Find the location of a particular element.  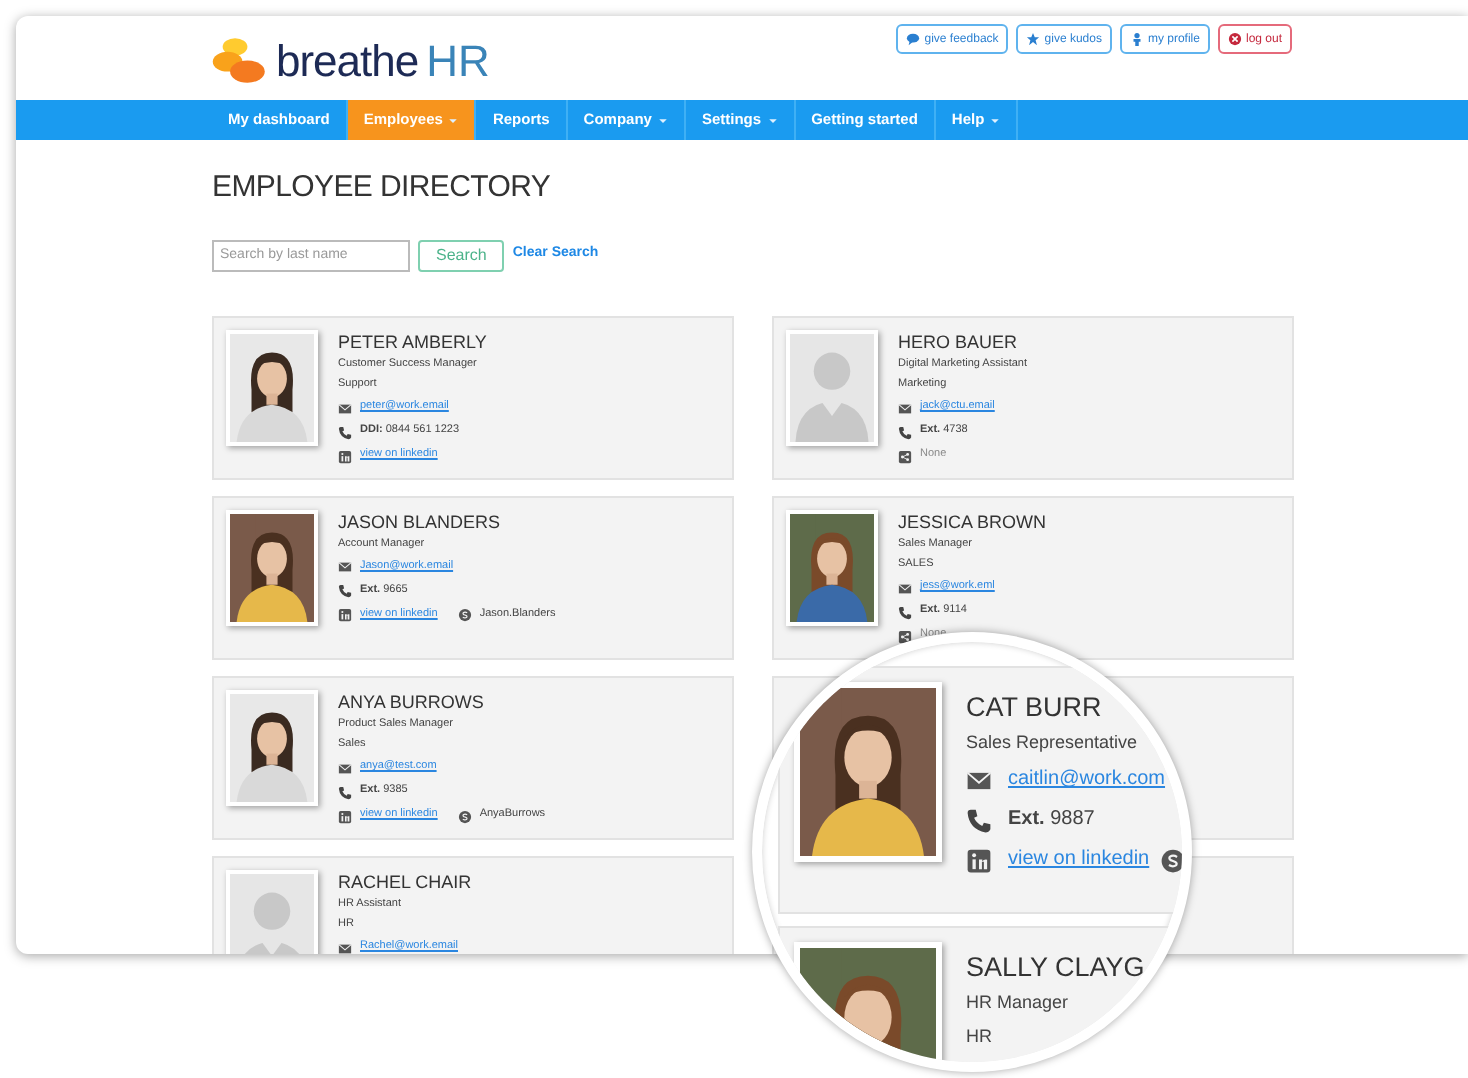

employee-name: SALLY CLAYG is located at coordinates (1055, 967).